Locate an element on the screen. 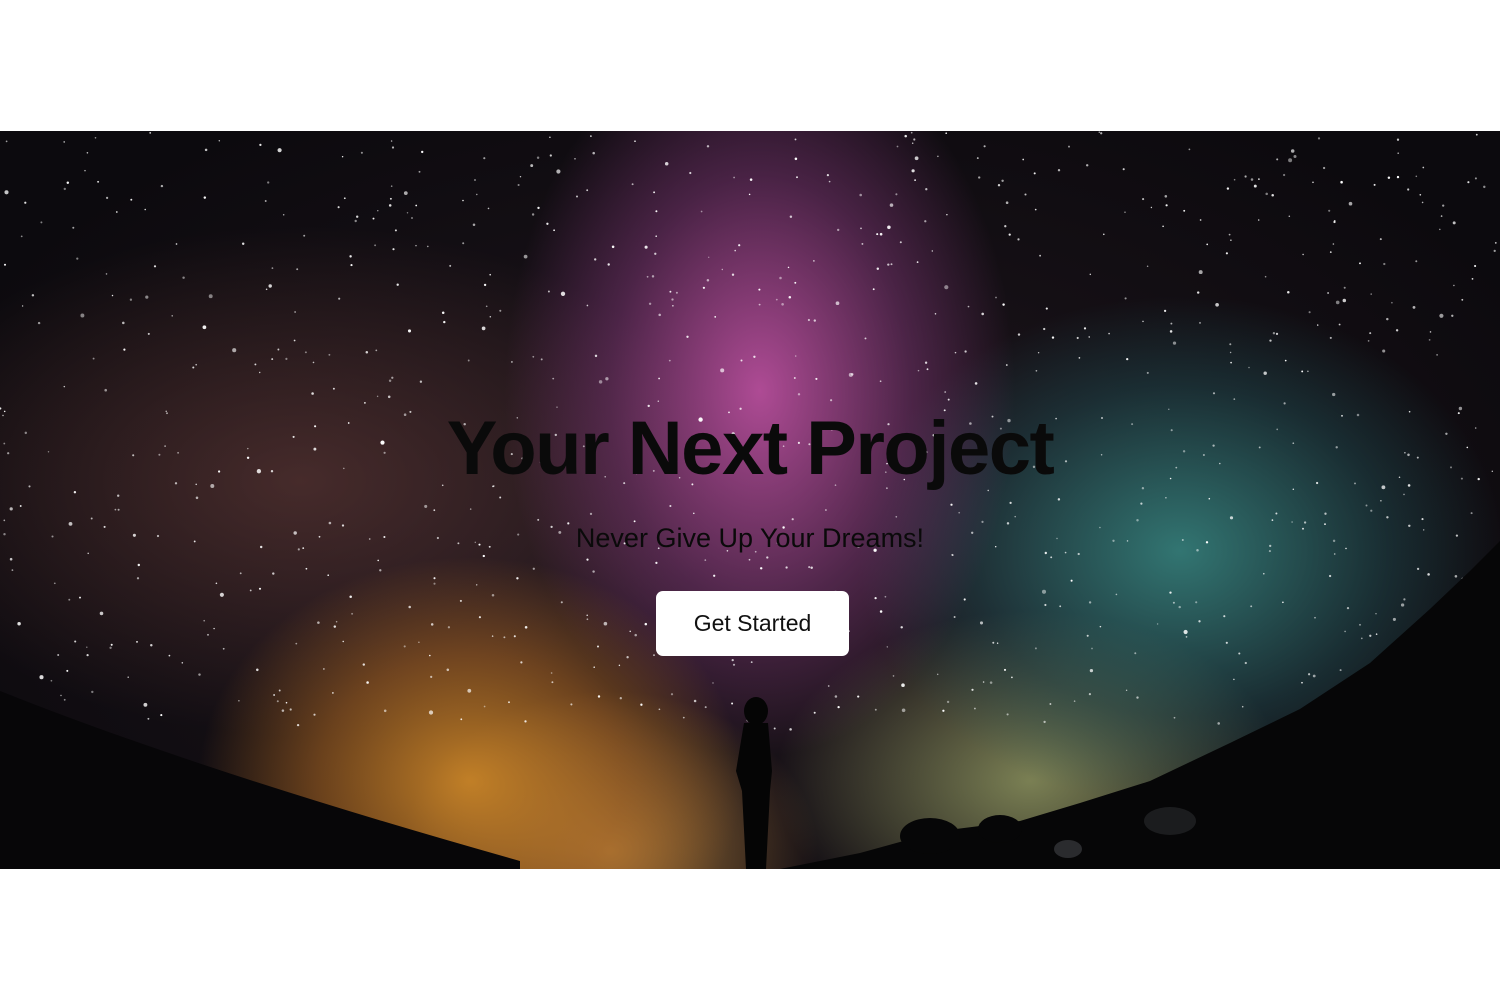 This screenshot has width=1500, height=1000. hero-title: Your Next Project is located at coordinates (750, 448).